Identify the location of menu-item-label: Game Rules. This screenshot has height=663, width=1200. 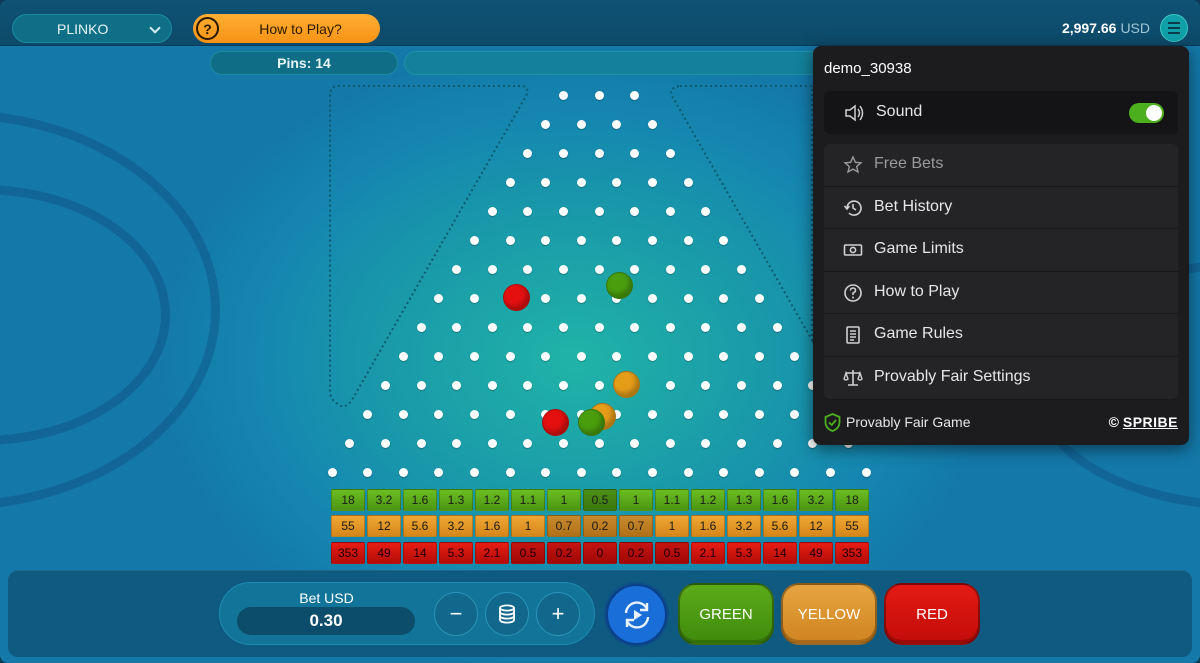
(918, 334).